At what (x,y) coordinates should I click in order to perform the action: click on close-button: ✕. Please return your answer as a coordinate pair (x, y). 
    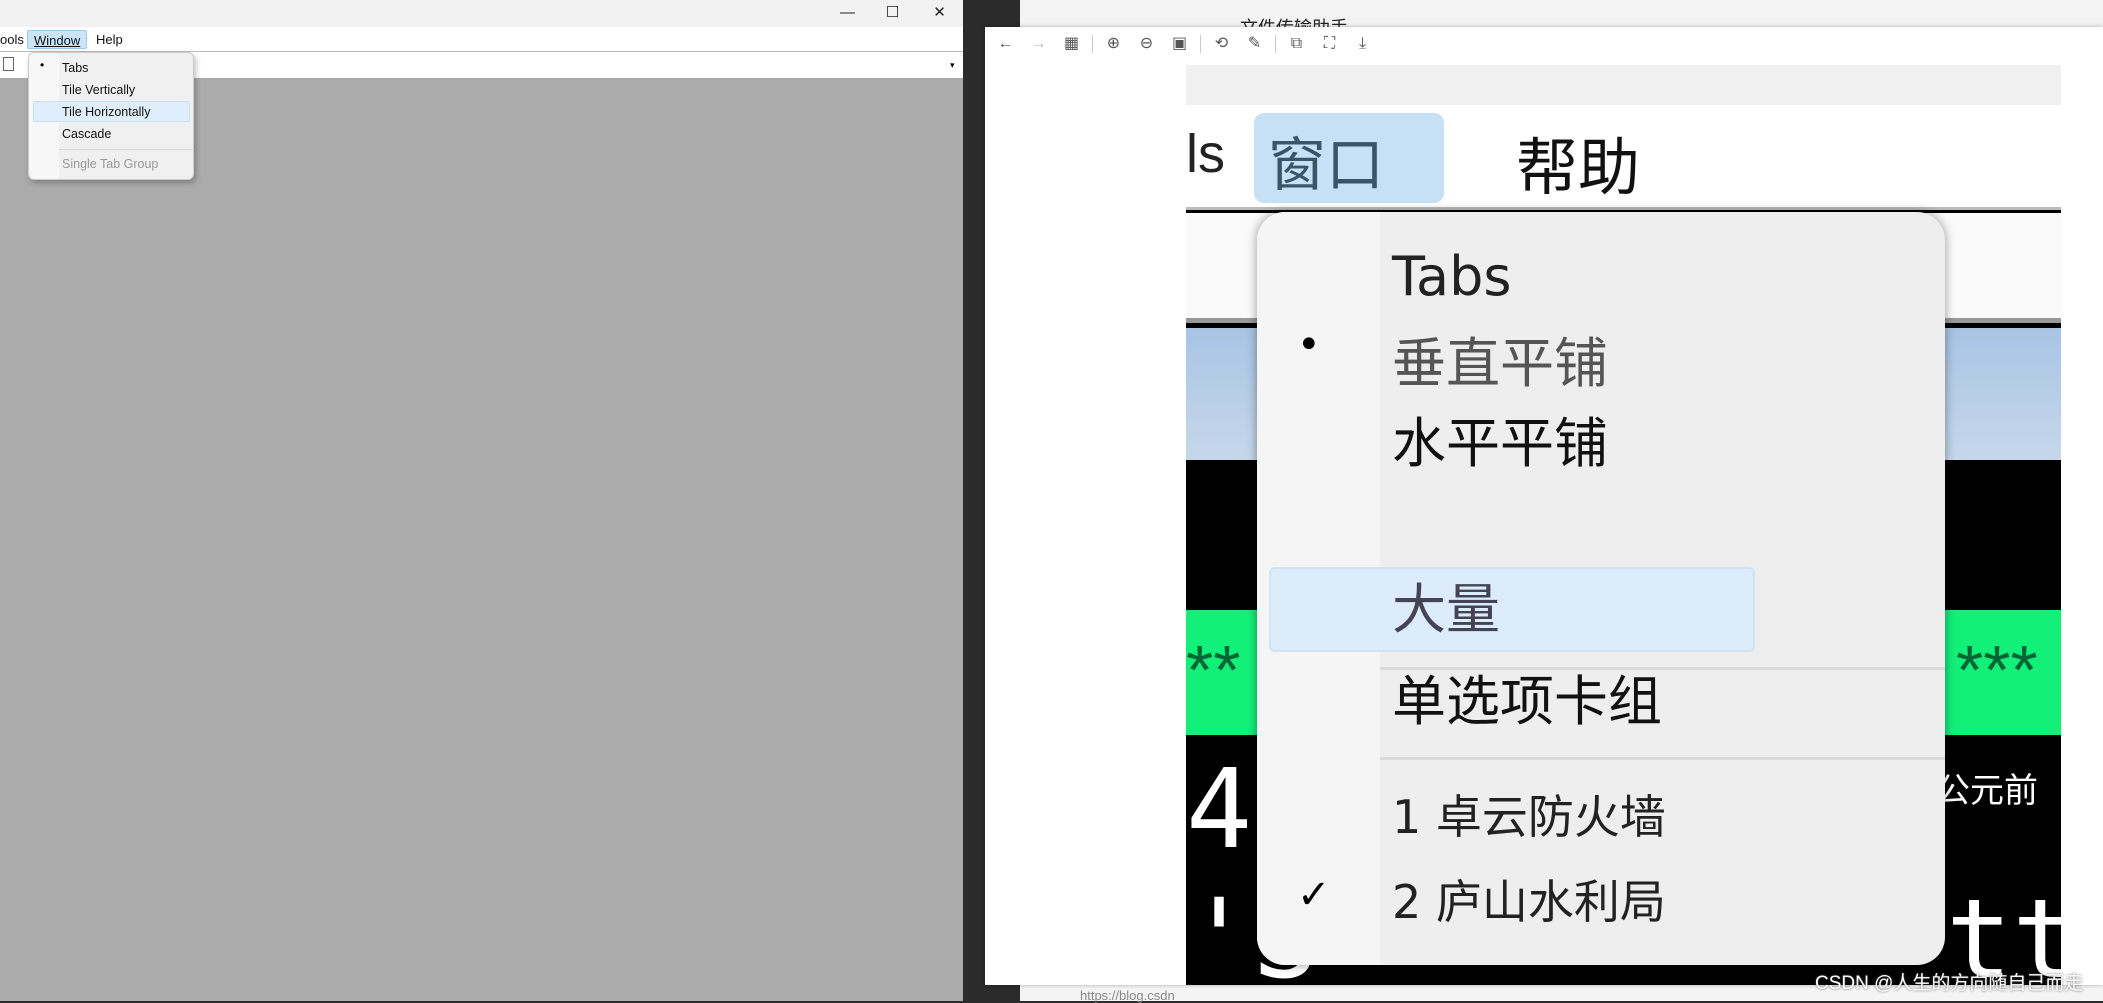
    Looking at the image, I should click on (939, 13).